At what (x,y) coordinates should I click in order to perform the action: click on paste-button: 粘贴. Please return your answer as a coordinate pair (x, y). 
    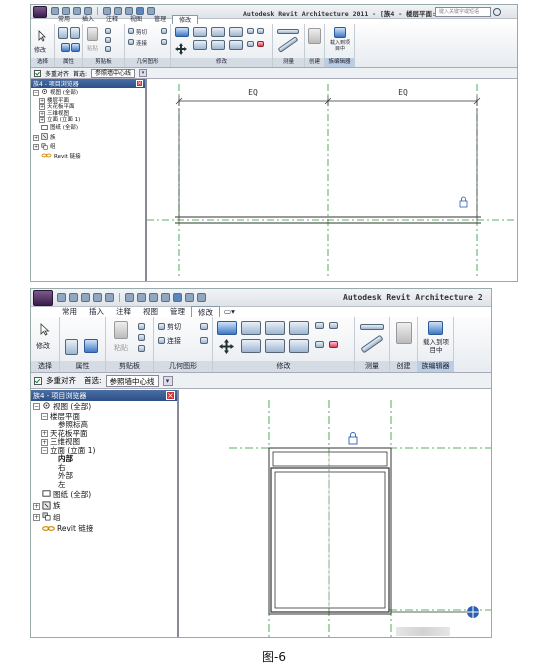
    Looking at the image, I should click on (121, 348).